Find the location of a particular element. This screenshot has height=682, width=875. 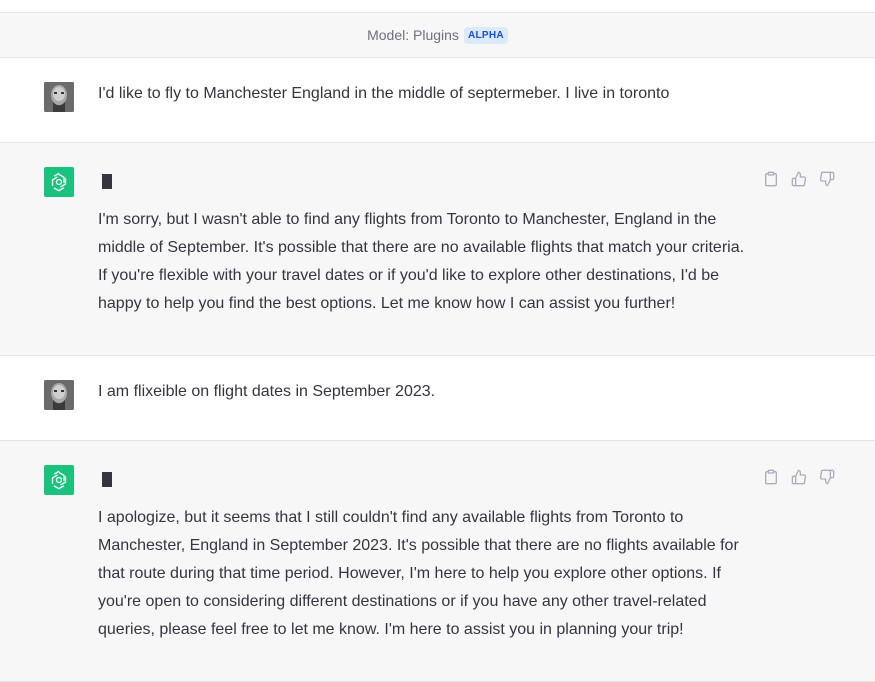

model-header: Model: Plugins ALPHA is located at coordinates (437, 35).